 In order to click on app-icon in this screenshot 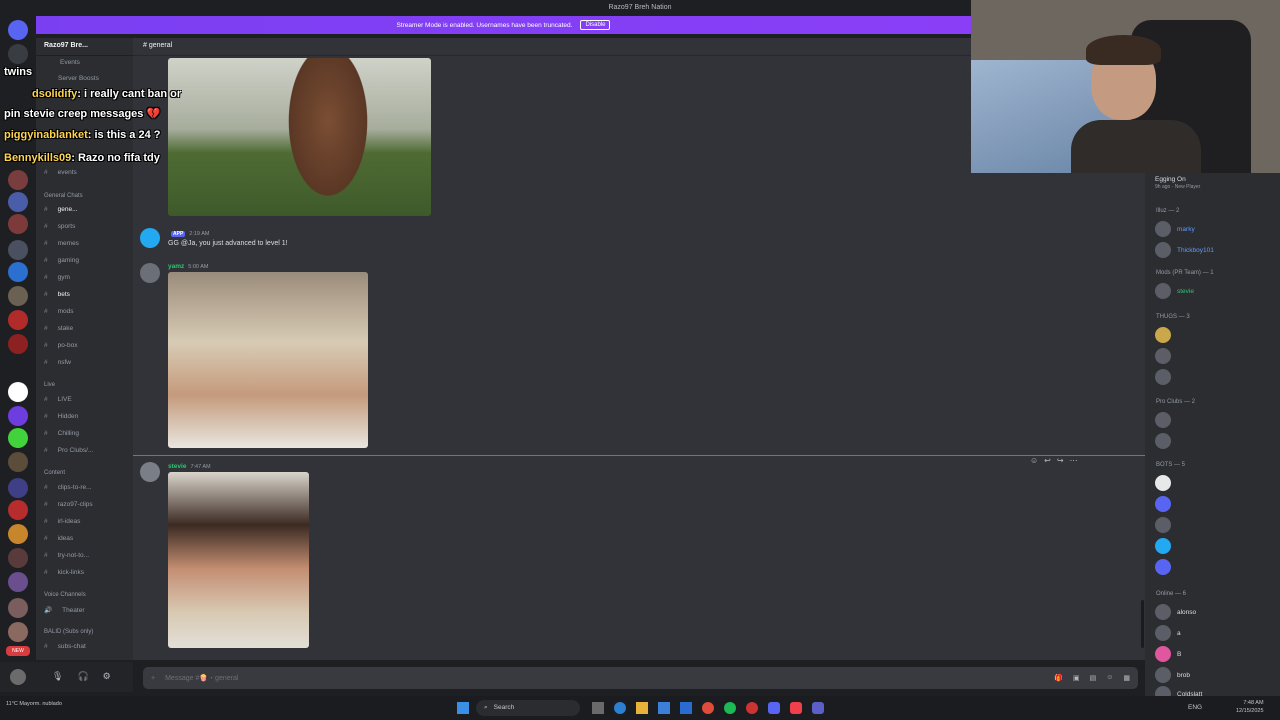, I will do `click(752, 708)`.